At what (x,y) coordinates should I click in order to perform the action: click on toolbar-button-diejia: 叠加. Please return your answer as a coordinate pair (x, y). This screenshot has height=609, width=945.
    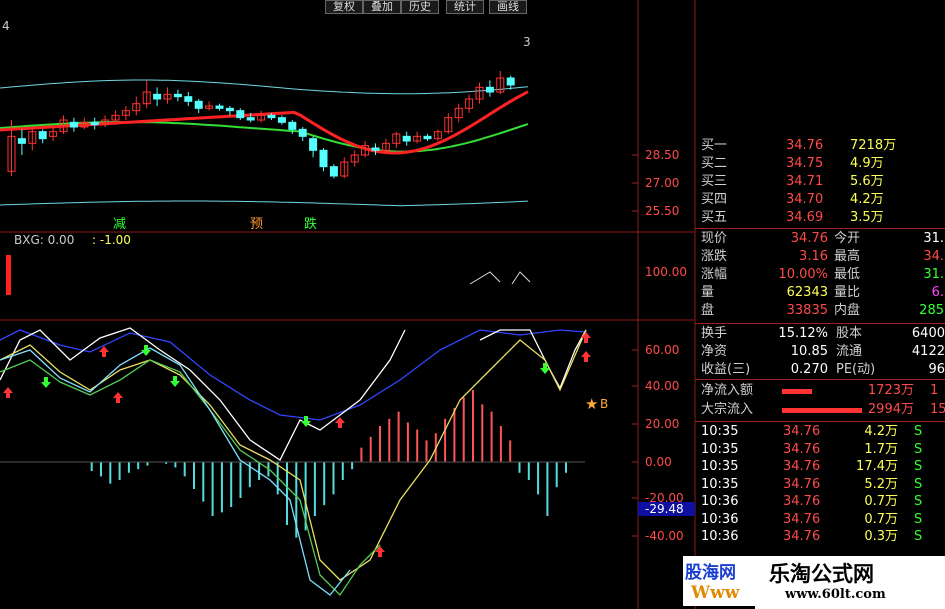
    Looking at the image, I should click on (382, 7).